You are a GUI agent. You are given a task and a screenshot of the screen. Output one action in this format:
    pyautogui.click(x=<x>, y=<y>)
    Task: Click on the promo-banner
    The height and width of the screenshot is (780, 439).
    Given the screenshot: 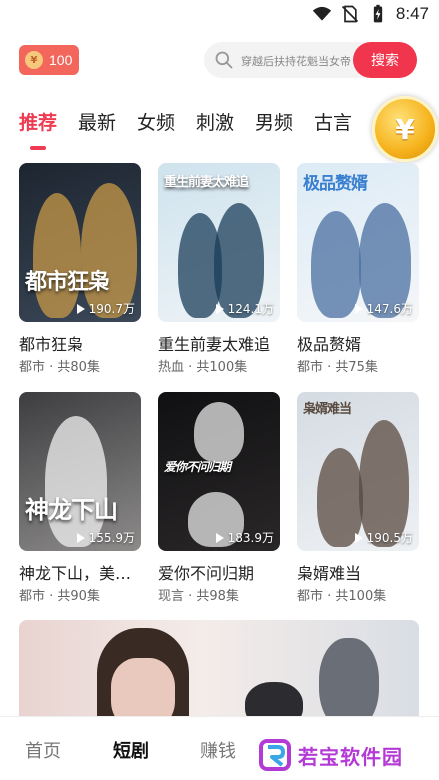 What is the action you would take?
    pyautogui.click(x=219, y=675)
    